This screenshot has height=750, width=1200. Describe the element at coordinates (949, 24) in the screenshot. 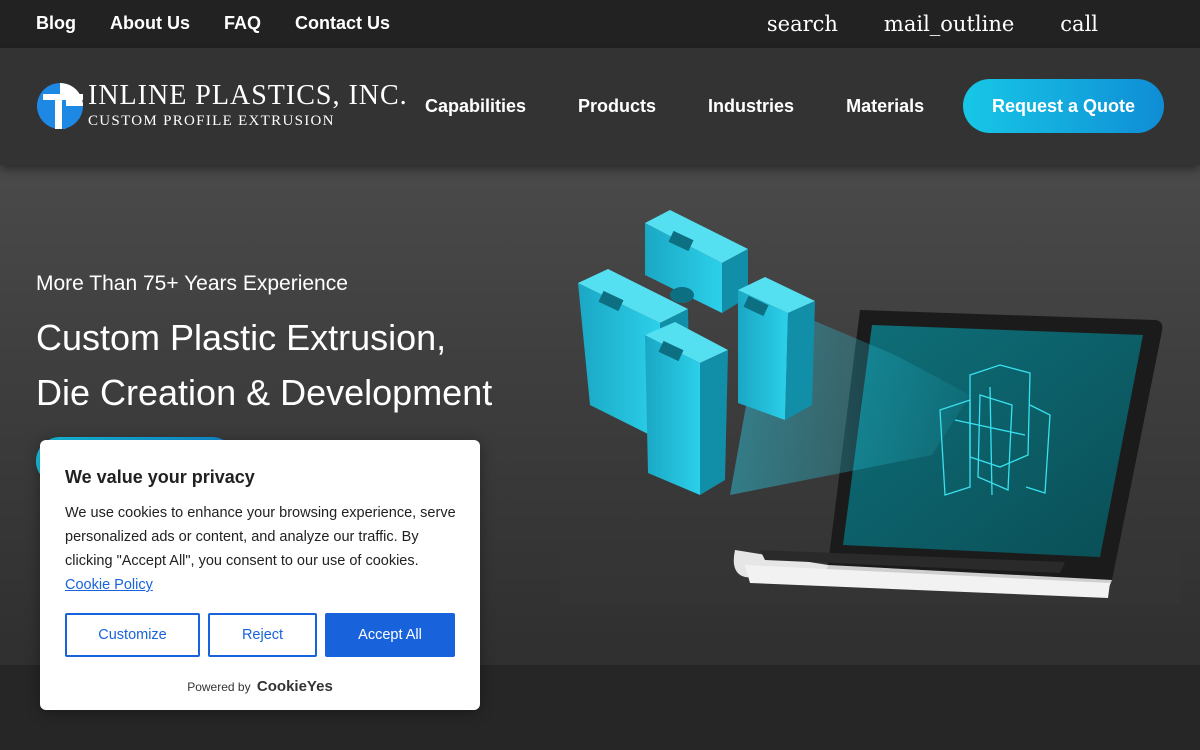

I see `mail-outline-icon: mail_outline` at that location.